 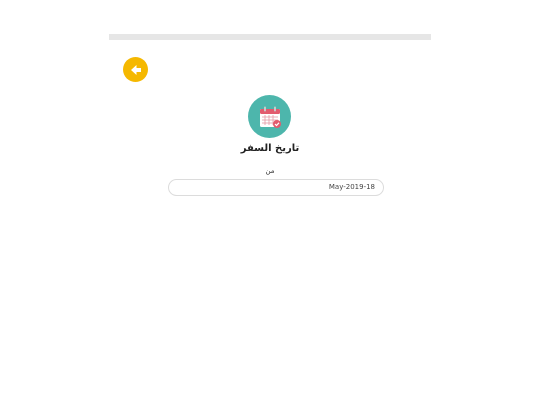 What do you see at coordinates (270, 37) in the screenshot?
I see `top-progress-bar` at bounding box center [270, 37].